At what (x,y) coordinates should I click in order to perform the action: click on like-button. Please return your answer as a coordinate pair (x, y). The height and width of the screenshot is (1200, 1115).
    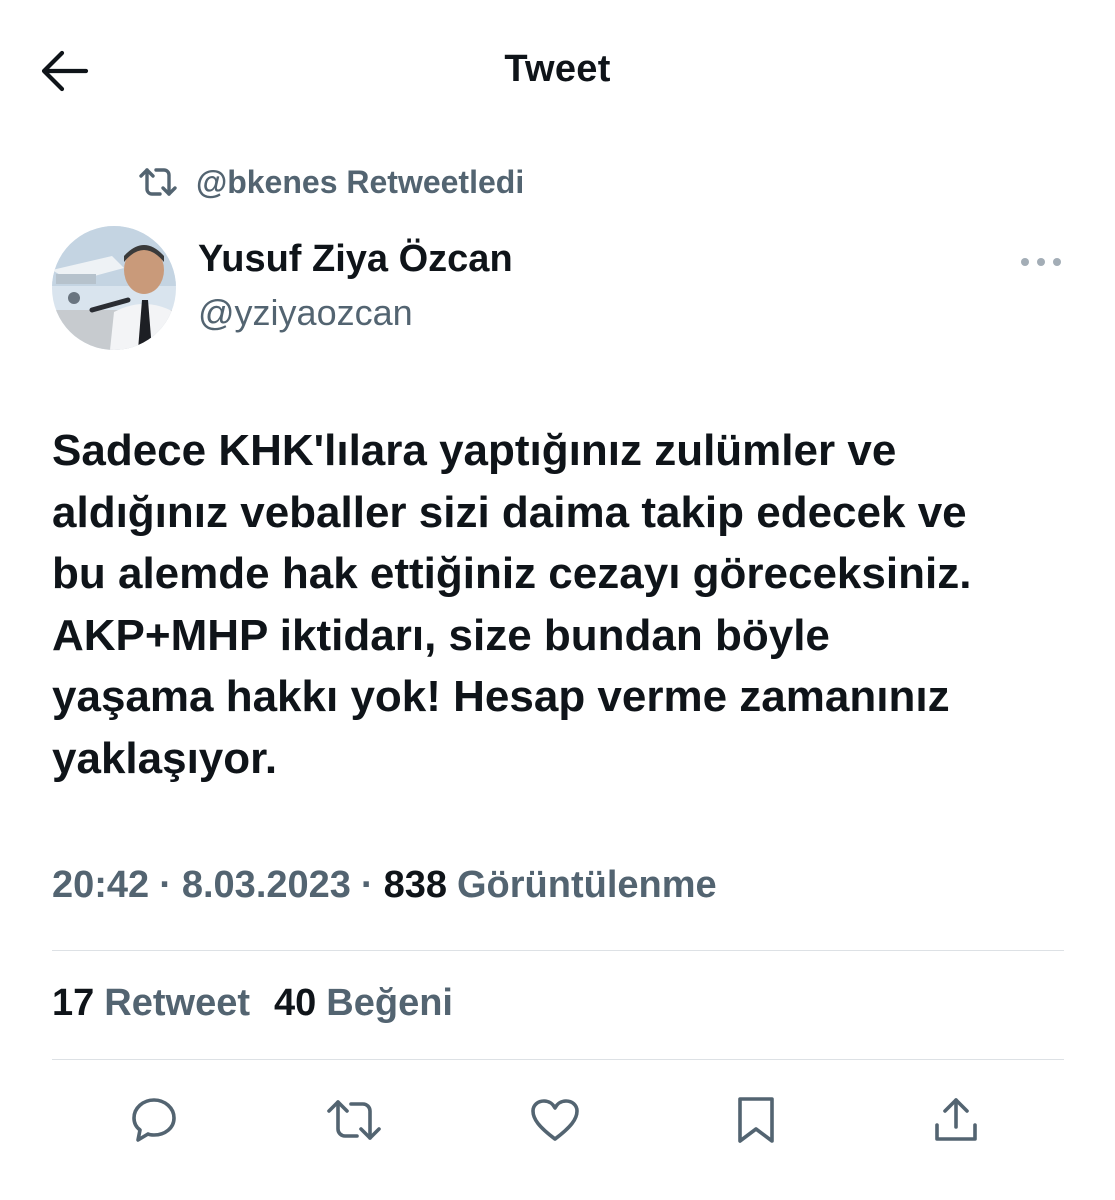
    Looking at the image, I should click on (555, 1120).